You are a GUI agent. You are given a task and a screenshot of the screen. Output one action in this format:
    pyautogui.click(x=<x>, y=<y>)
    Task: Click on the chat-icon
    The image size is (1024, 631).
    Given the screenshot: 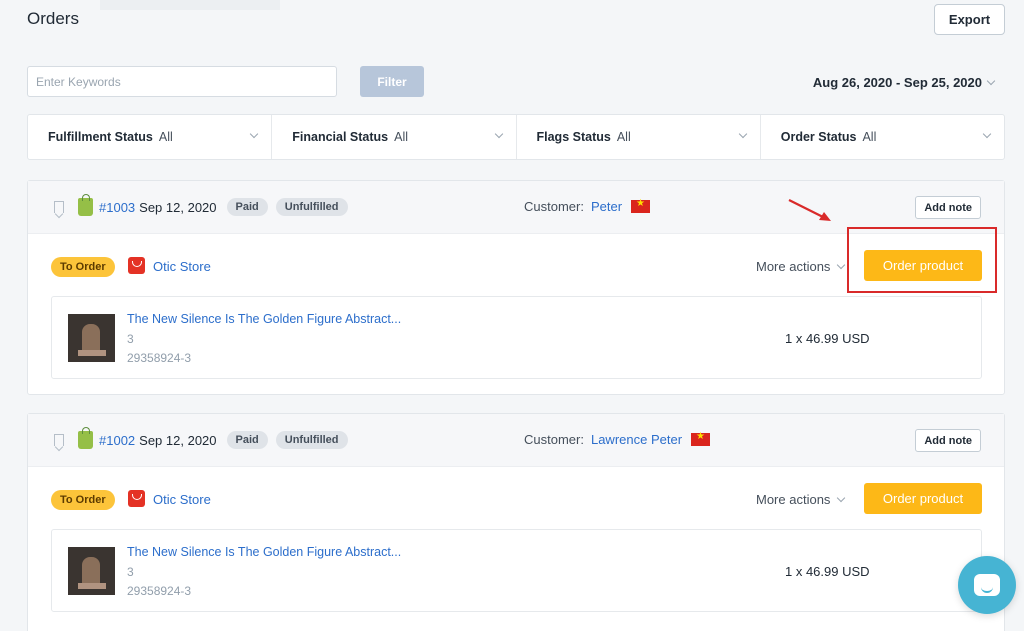 What is the action you would take?
    pyautogui.click(x=987, y=585)
    